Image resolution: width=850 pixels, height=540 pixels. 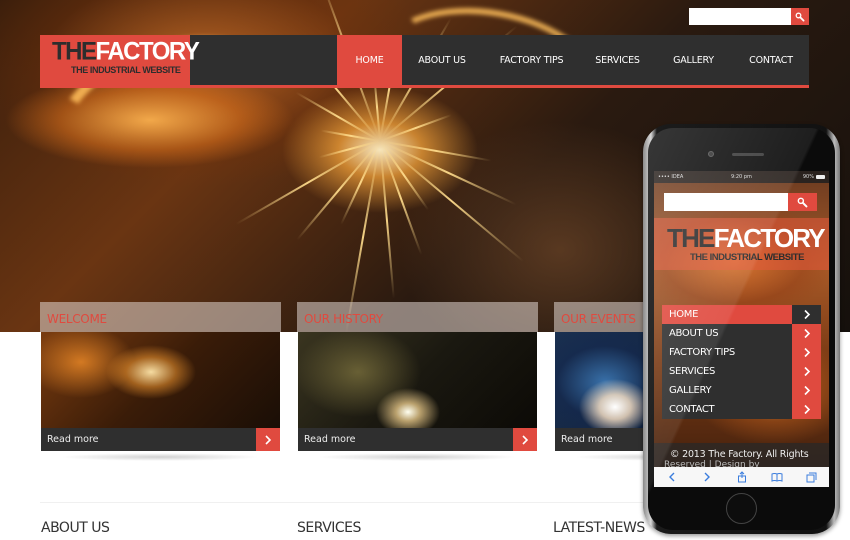 I want to click on status-time: 9:20 pm, so click(x=741, y=177).